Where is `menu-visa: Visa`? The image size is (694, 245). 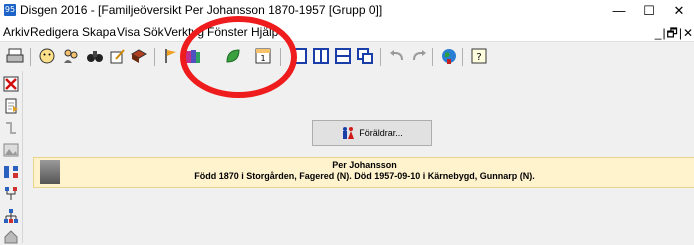
menu-visa: Visa is located at coordinates (128, 32).